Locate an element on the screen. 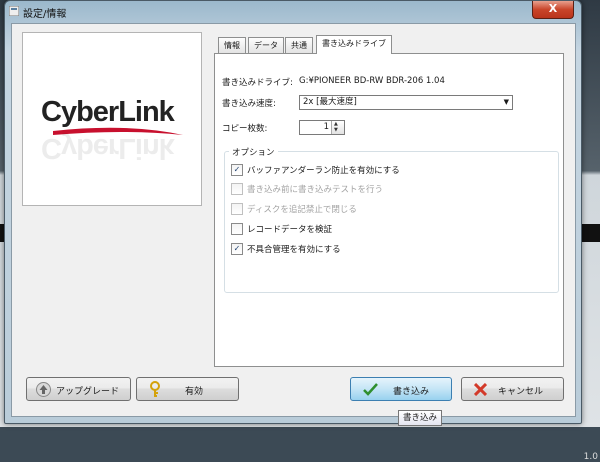  copies-stepper: 1 ▲ ▼ is located at coordinates (322, 127).